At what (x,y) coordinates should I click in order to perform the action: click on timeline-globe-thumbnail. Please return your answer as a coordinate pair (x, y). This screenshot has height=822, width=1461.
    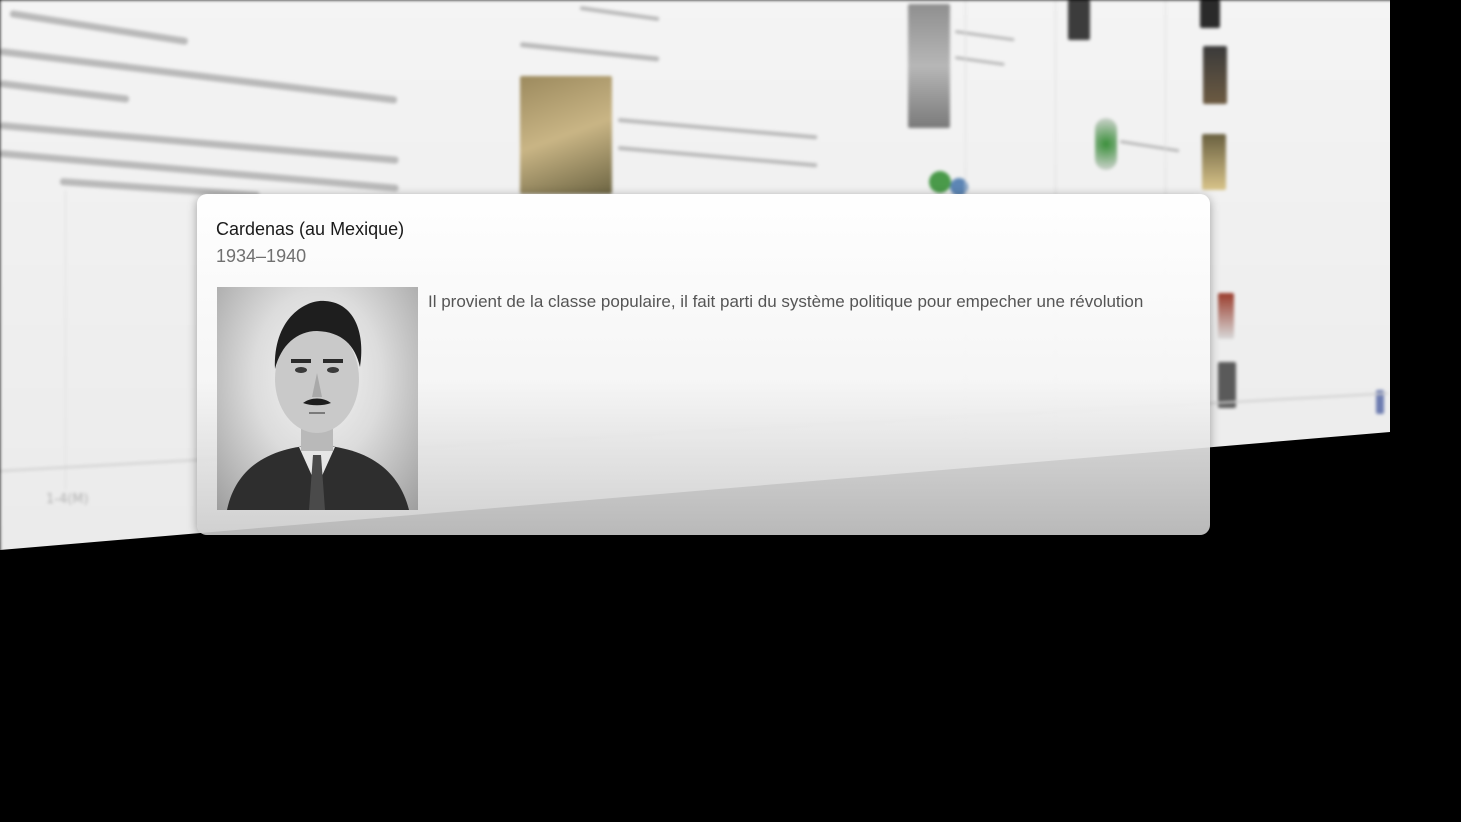
    Looking at the image, I should click on (1106, 144).